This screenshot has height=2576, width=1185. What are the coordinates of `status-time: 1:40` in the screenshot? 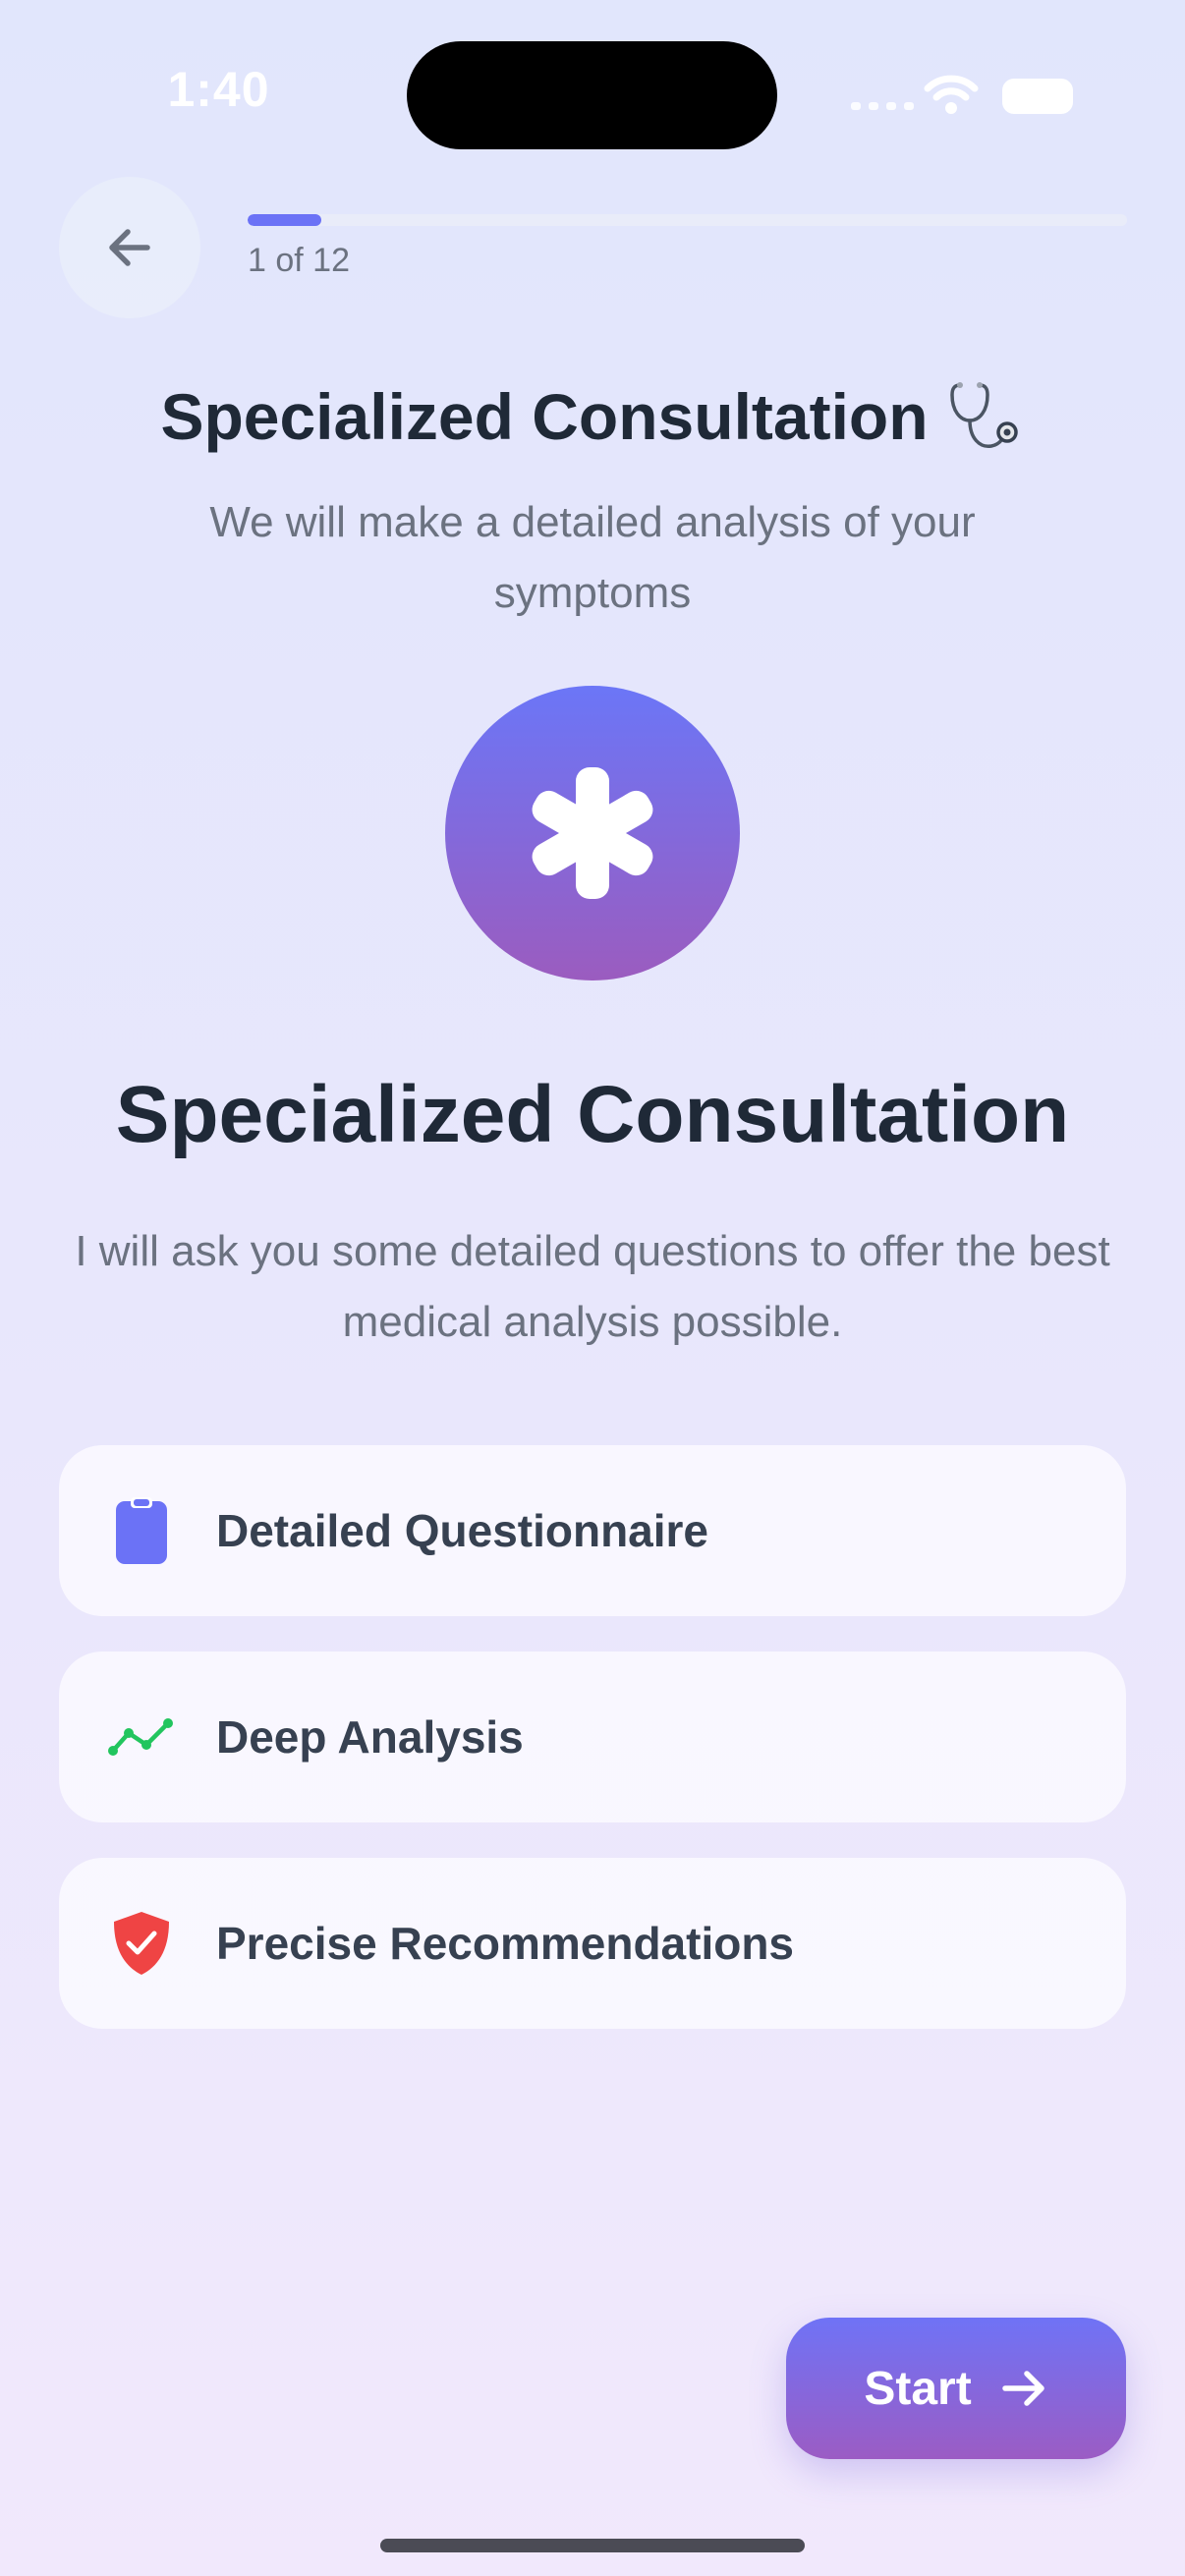 It's located at (219, 89).